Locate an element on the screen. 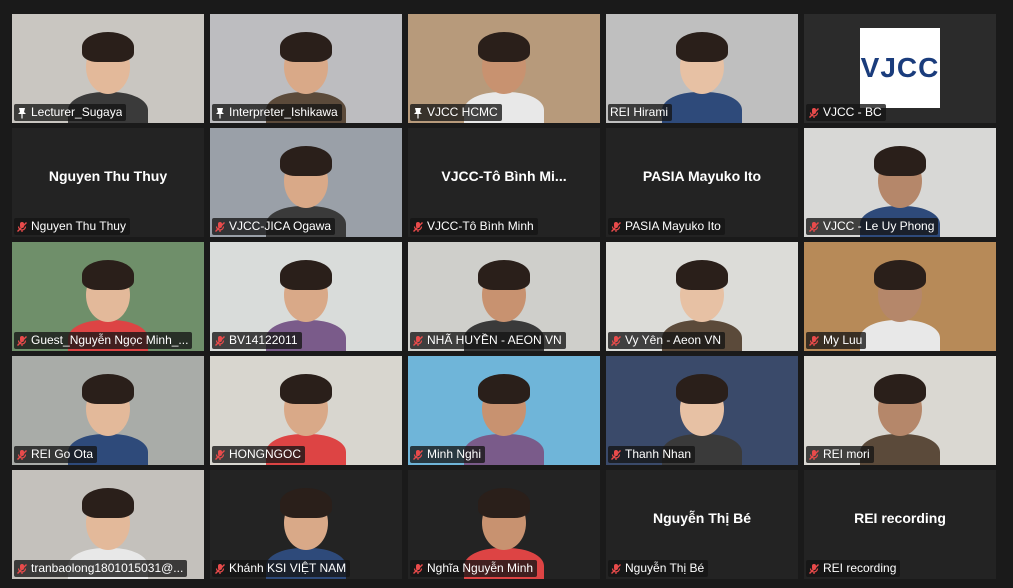 The image size is (1013, 588). participant-name-label: Interpreter_Ishikawa is located at coordinates (277, 112).